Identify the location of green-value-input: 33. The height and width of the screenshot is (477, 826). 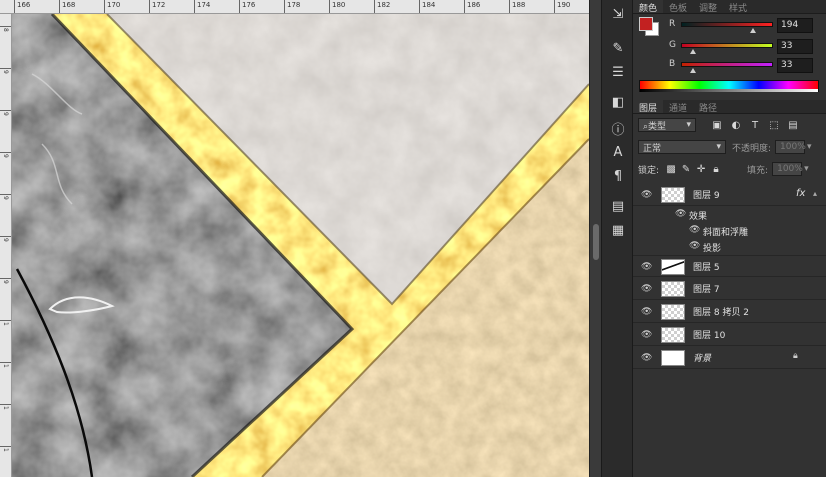
(795, 46).